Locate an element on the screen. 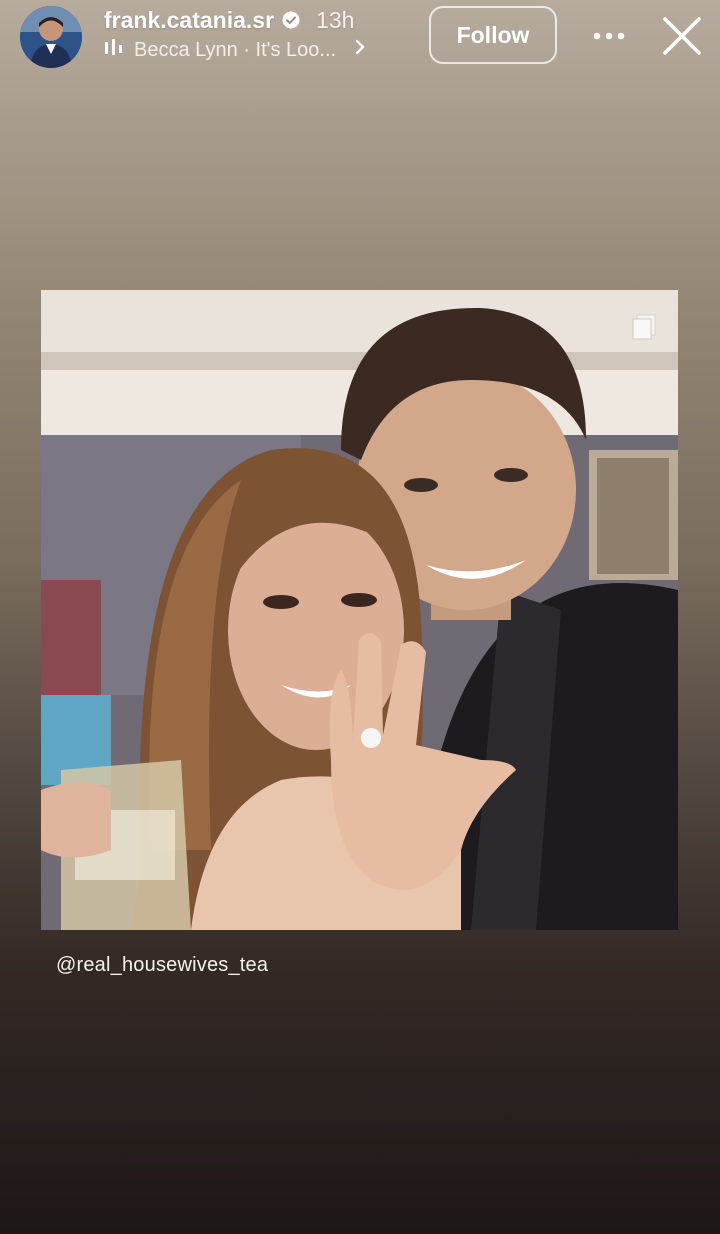 The width and height of the screenshot is (720, 1234). follow-button: Follow is located at coordinates (493, 35).